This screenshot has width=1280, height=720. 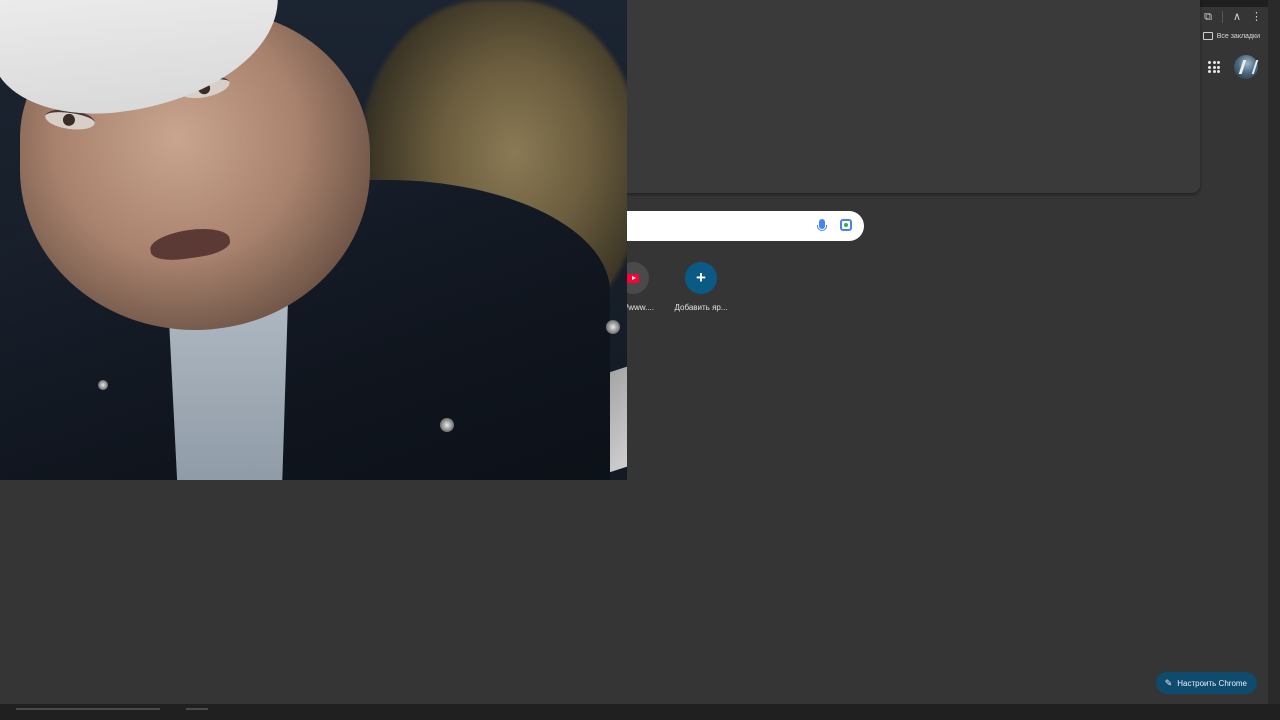 I want to click on taskbar, so click(x=640, y=712).